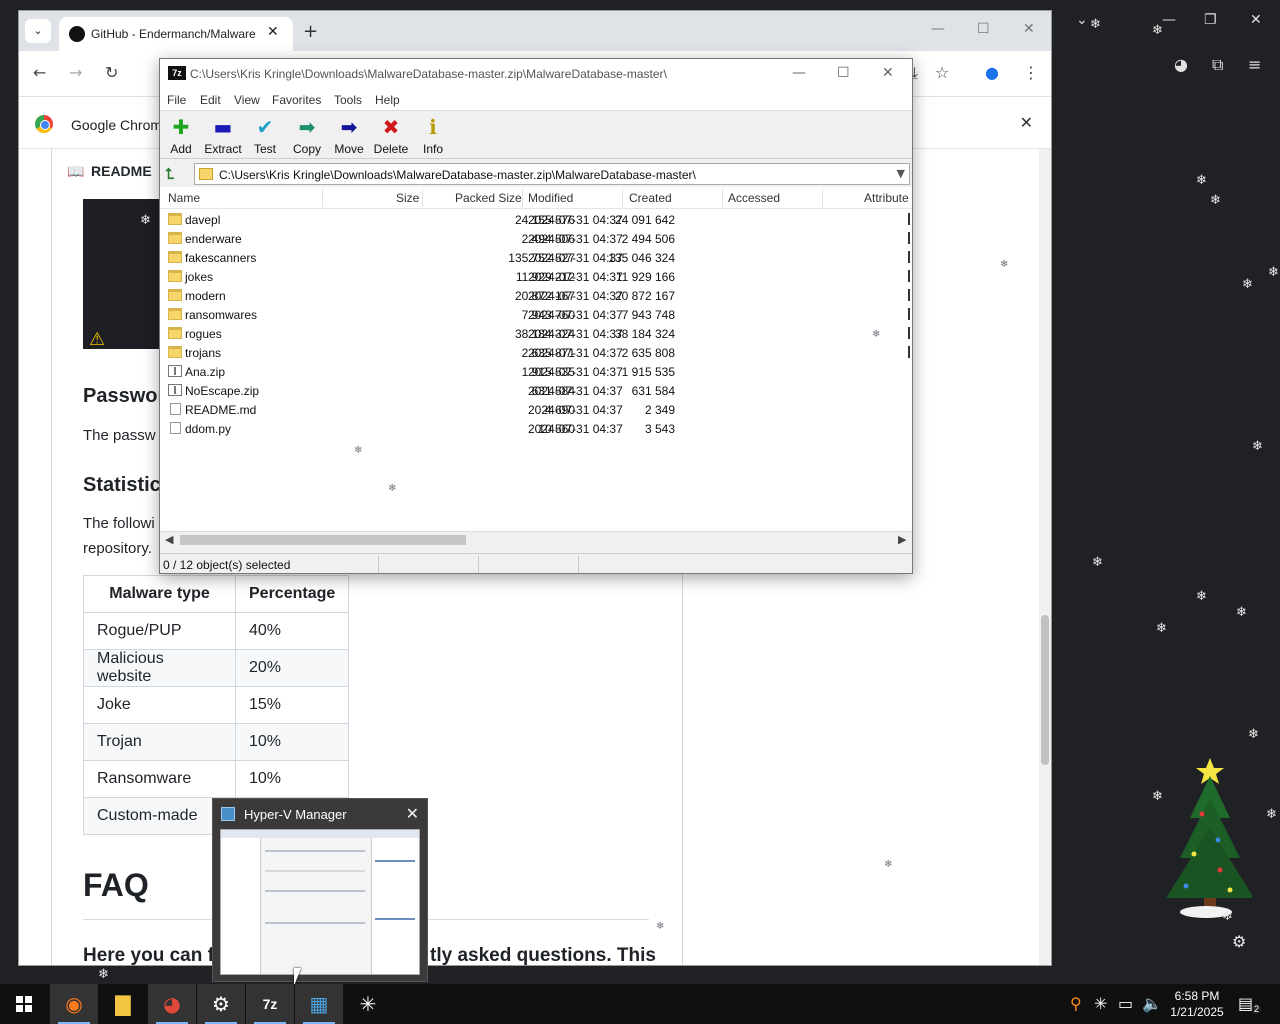  I want to click on menu-view: View, so click(247, 100).